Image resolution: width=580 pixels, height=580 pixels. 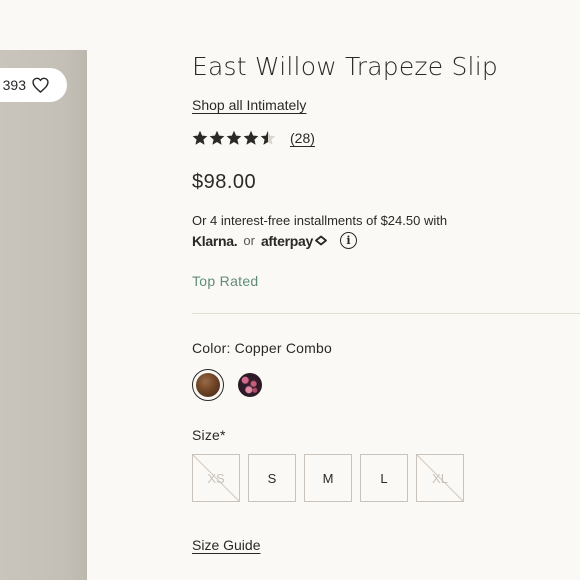 What do you see at coordinates (249, 105) in the screenshot?
I see `shop-collection-link: Shop all Intimately` at bounding box center [249, 105].